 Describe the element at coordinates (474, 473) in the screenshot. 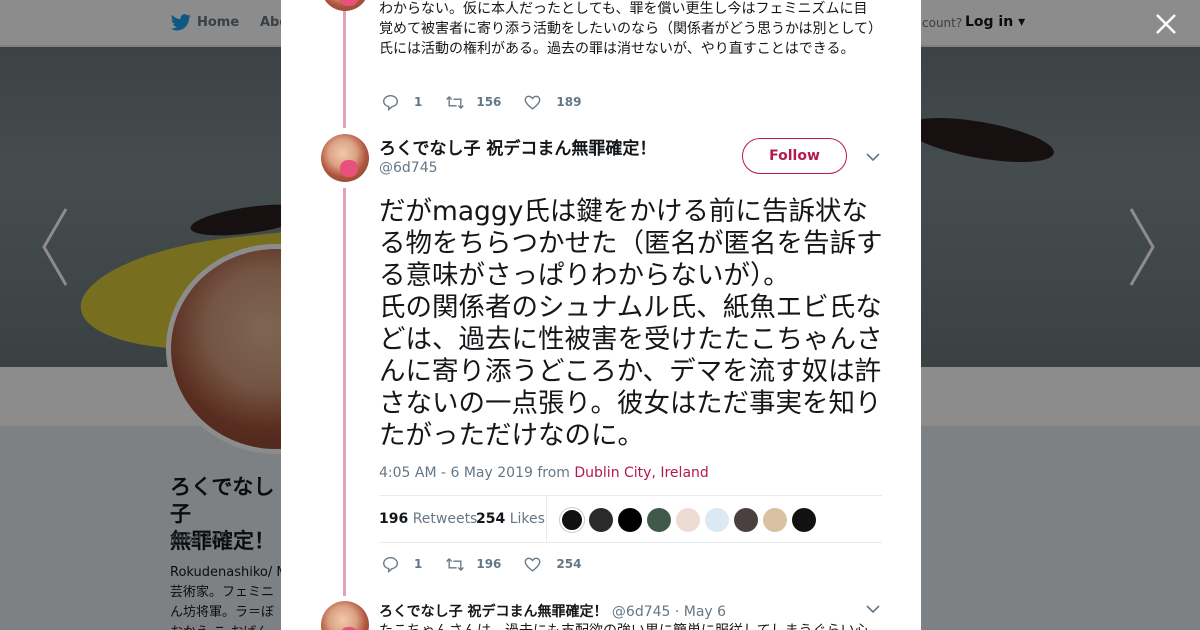

I see `tweet-timestamp: 4:05 AM - 6 May 2019 from` at that location.